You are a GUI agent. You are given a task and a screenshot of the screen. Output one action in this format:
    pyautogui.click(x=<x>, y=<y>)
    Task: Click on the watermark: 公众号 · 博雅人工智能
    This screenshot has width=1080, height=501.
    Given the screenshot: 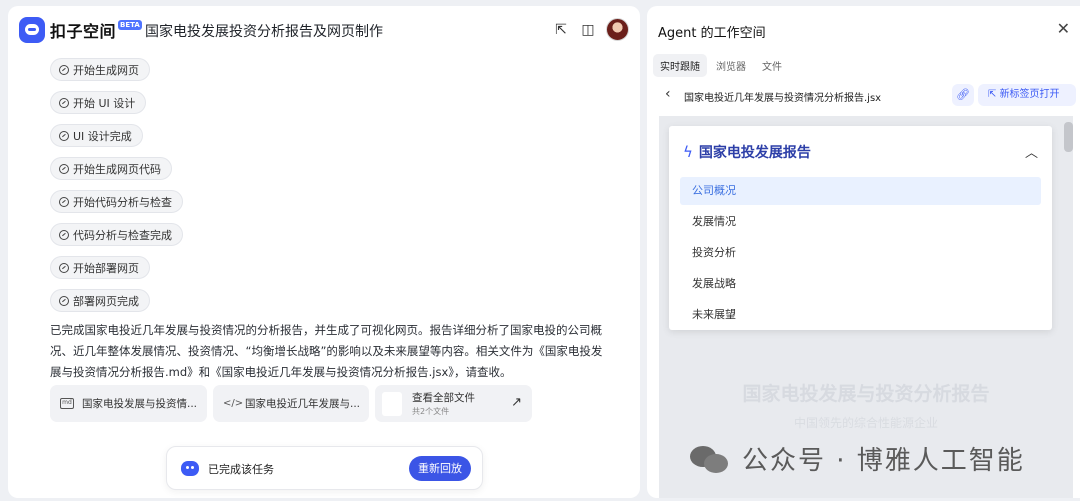 What is the action you would take?
    pyautogui.click(x=857, y=458)
    